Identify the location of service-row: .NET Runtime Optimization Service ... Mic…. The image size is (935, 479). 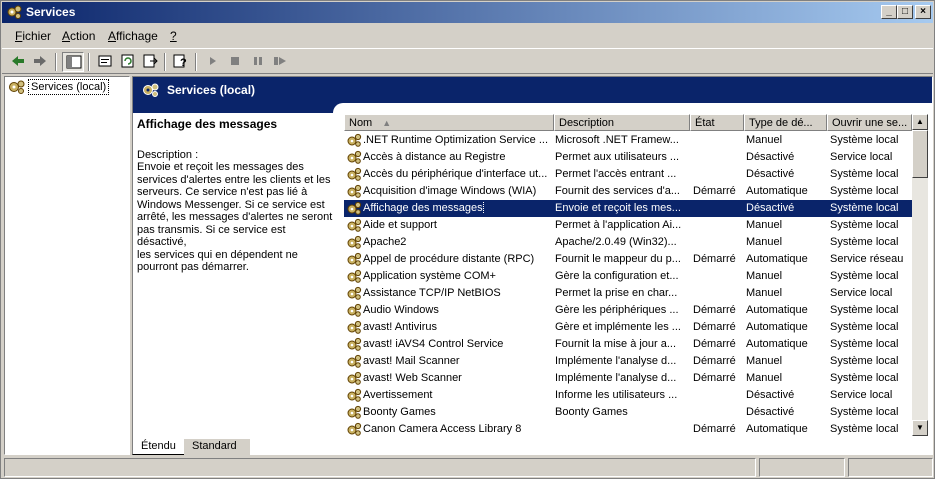
(629, 140).